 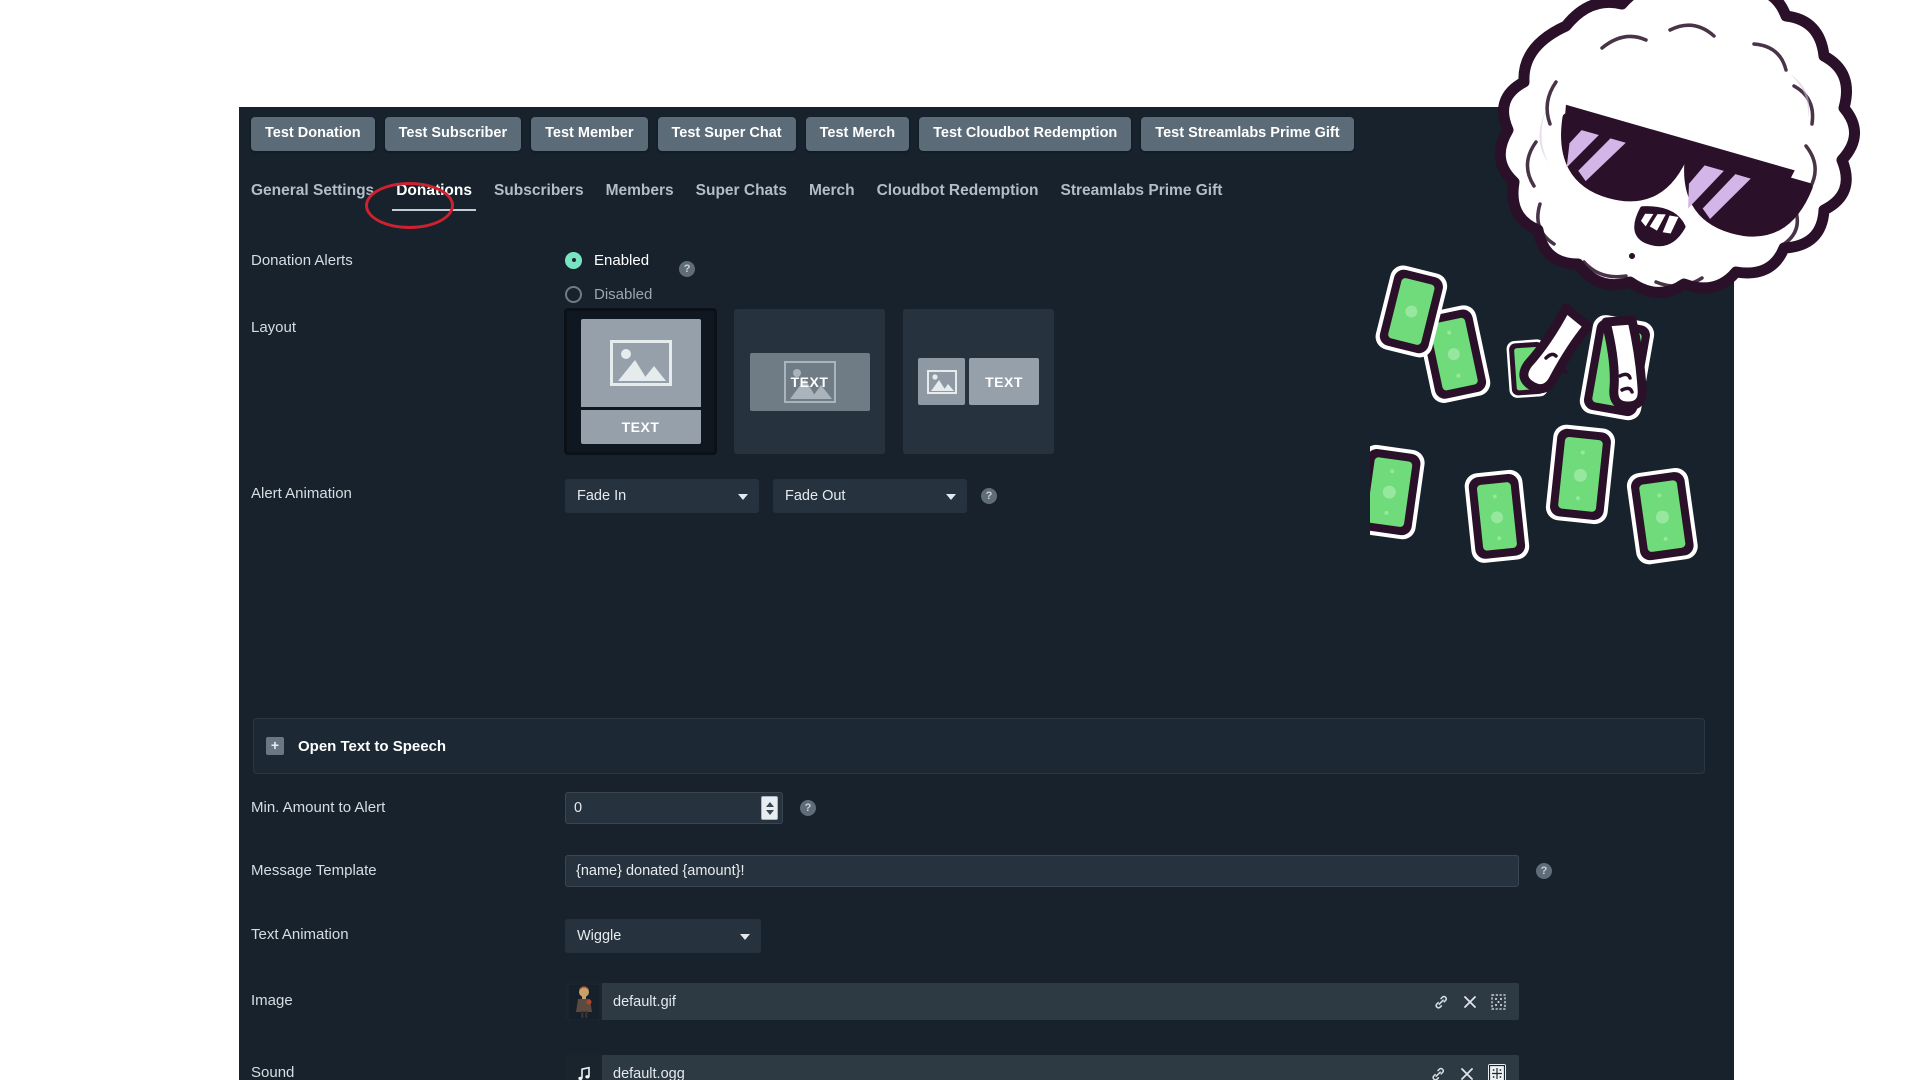 I want to click on layout1-text-label: TEXT, so click(x=640, y=427).